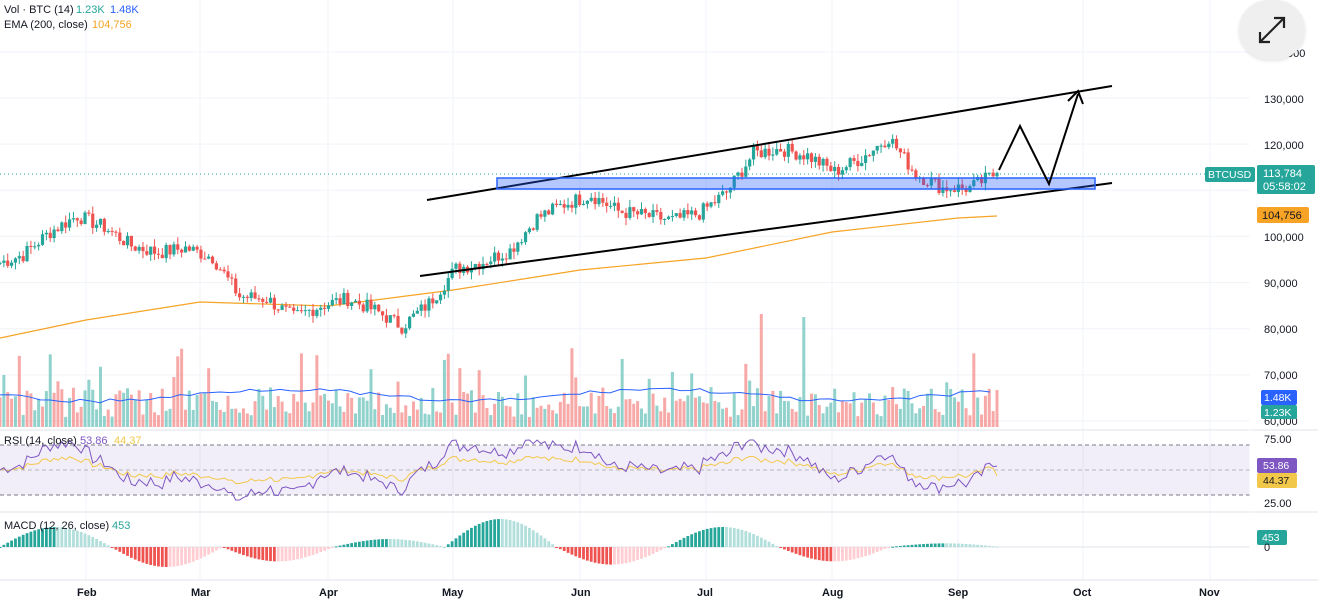 Image resolution: width=1318 pixels, height=613 pixels. Describe the element at coordinates (1277, 413) in the screenshot. I see `volume-tag-value: 1.23K` at that location.